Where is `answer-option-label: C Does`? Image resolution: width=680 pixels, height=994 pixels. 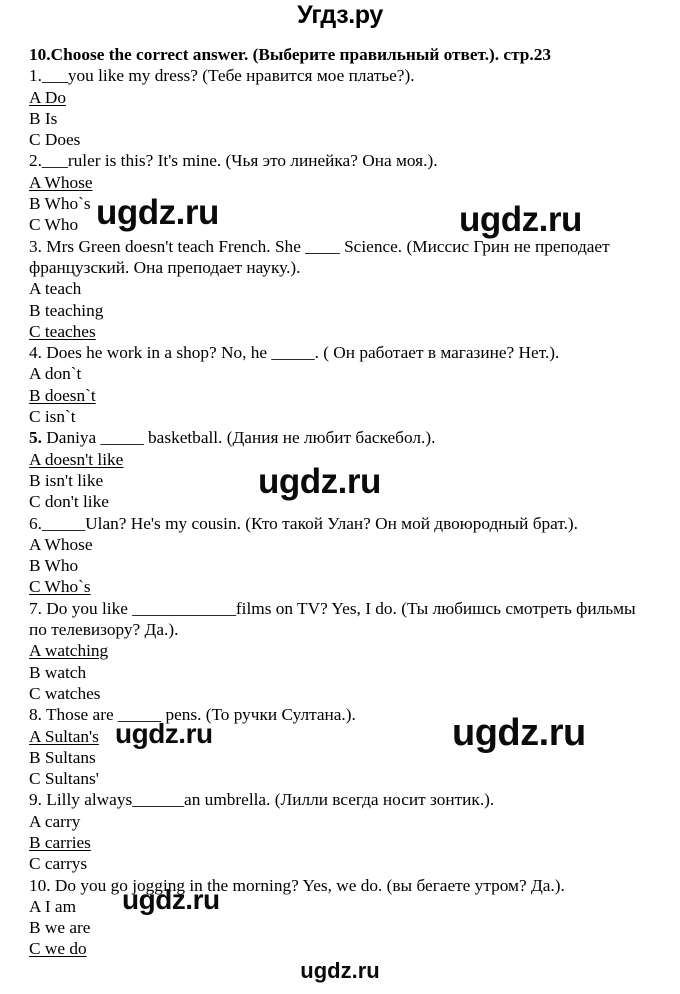
answer-option-label: C Does is located at coordinates (55, 140).